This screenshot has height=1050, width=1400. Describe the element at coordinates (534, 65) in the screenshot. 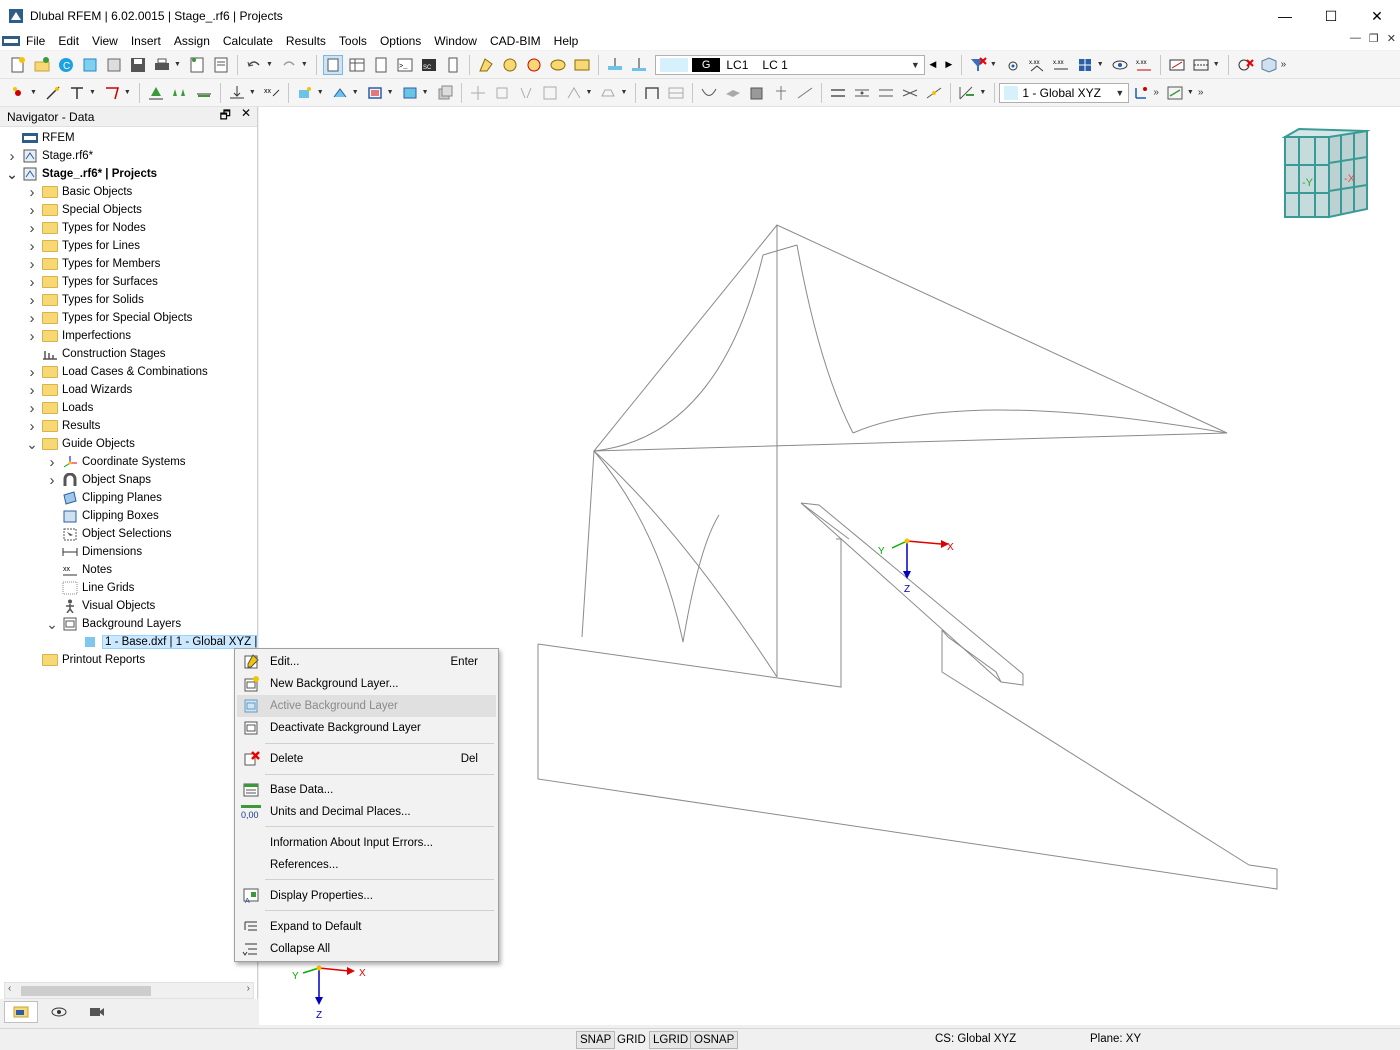

I see `optimization-icon` at that location.